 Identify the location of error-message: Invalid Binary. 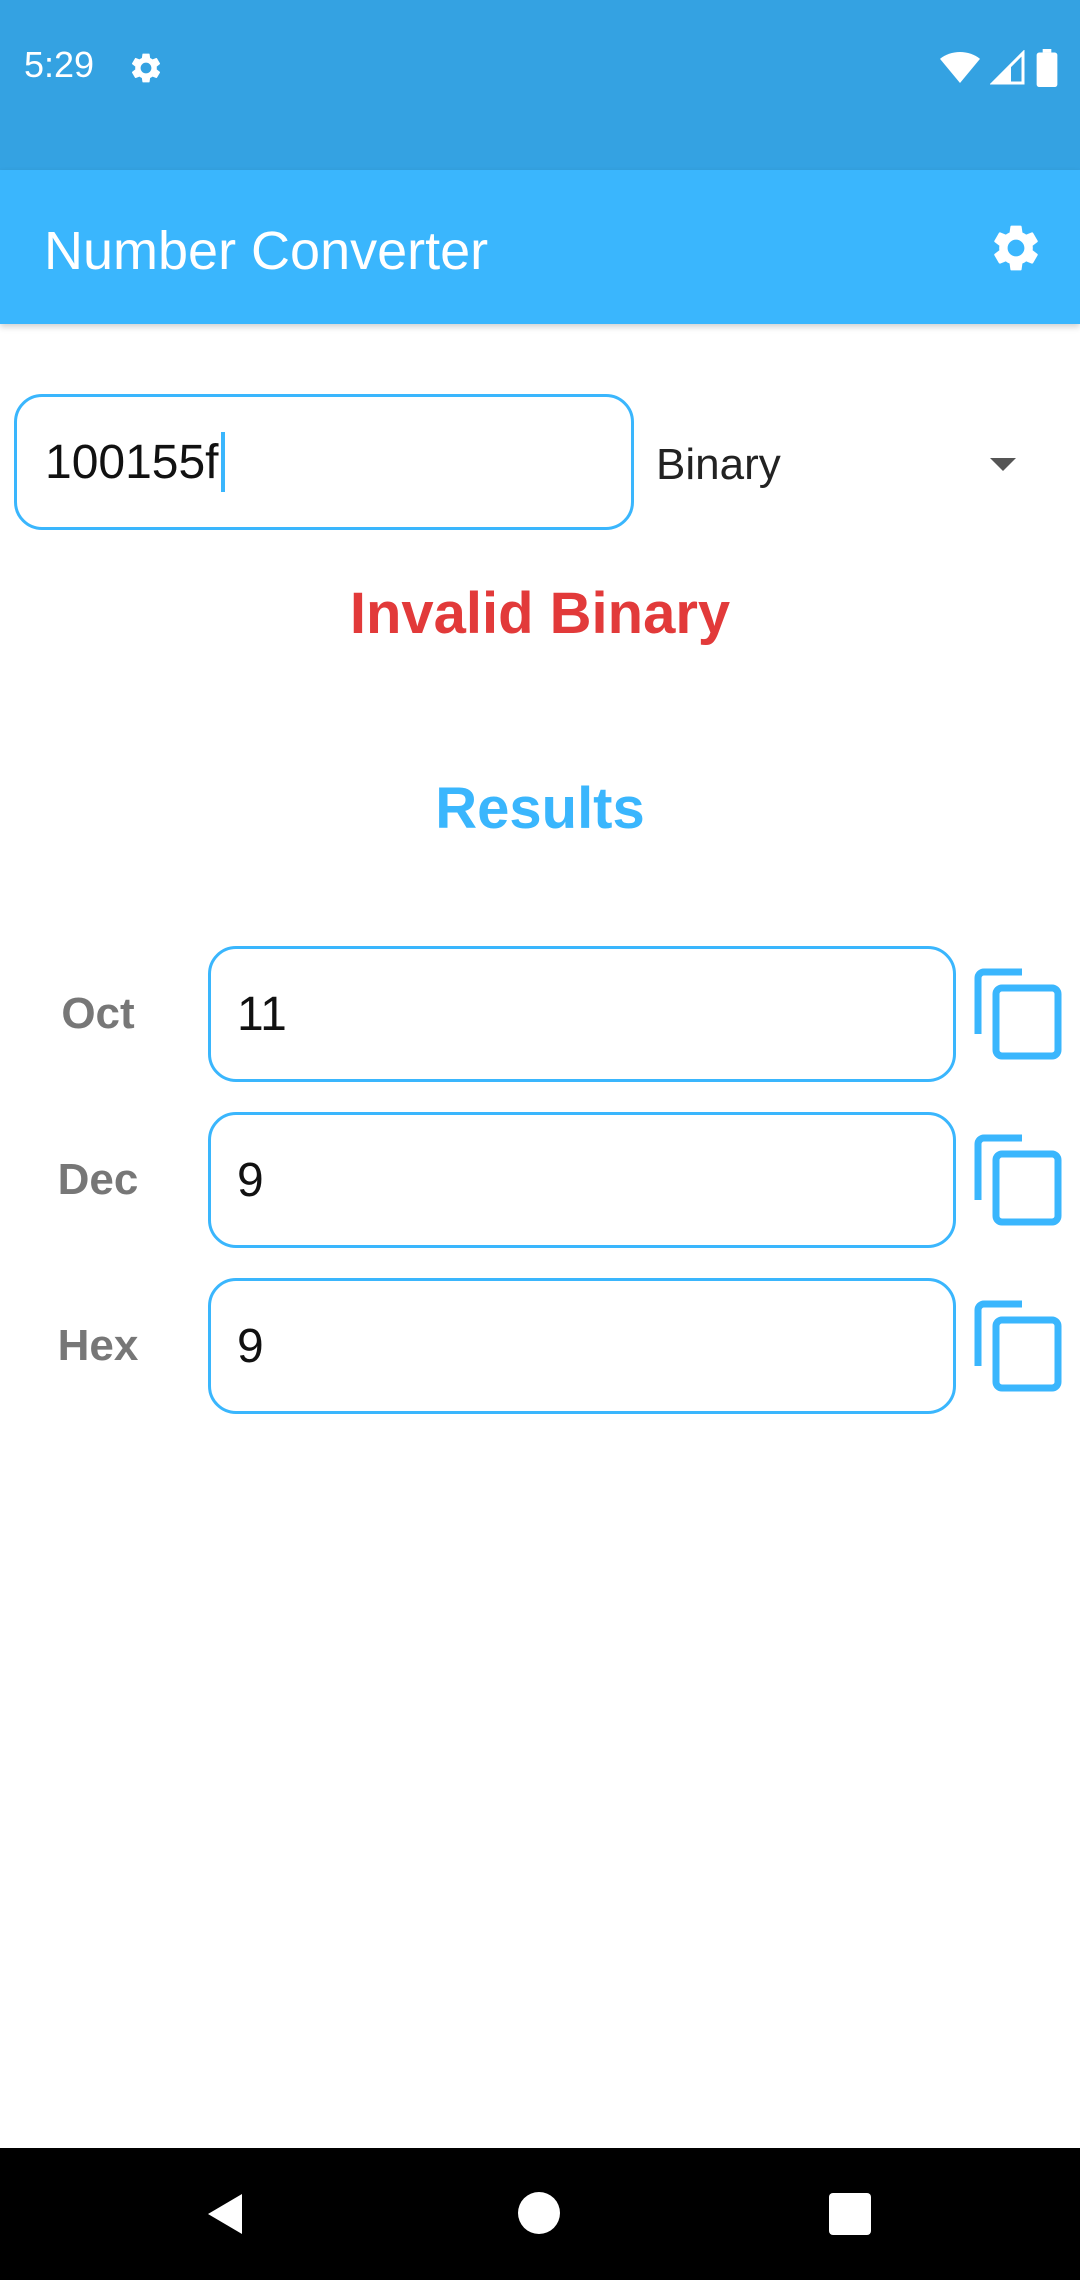
(540, 613).